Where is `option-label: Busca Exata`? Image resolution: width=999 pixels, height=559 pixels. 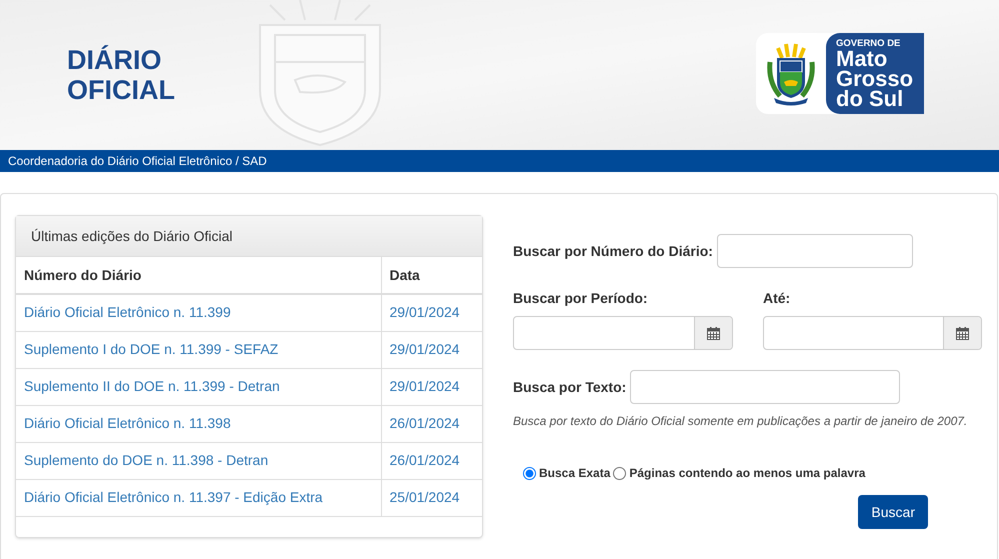
option-label: Busca Exata is located at coordinates (574, 473).